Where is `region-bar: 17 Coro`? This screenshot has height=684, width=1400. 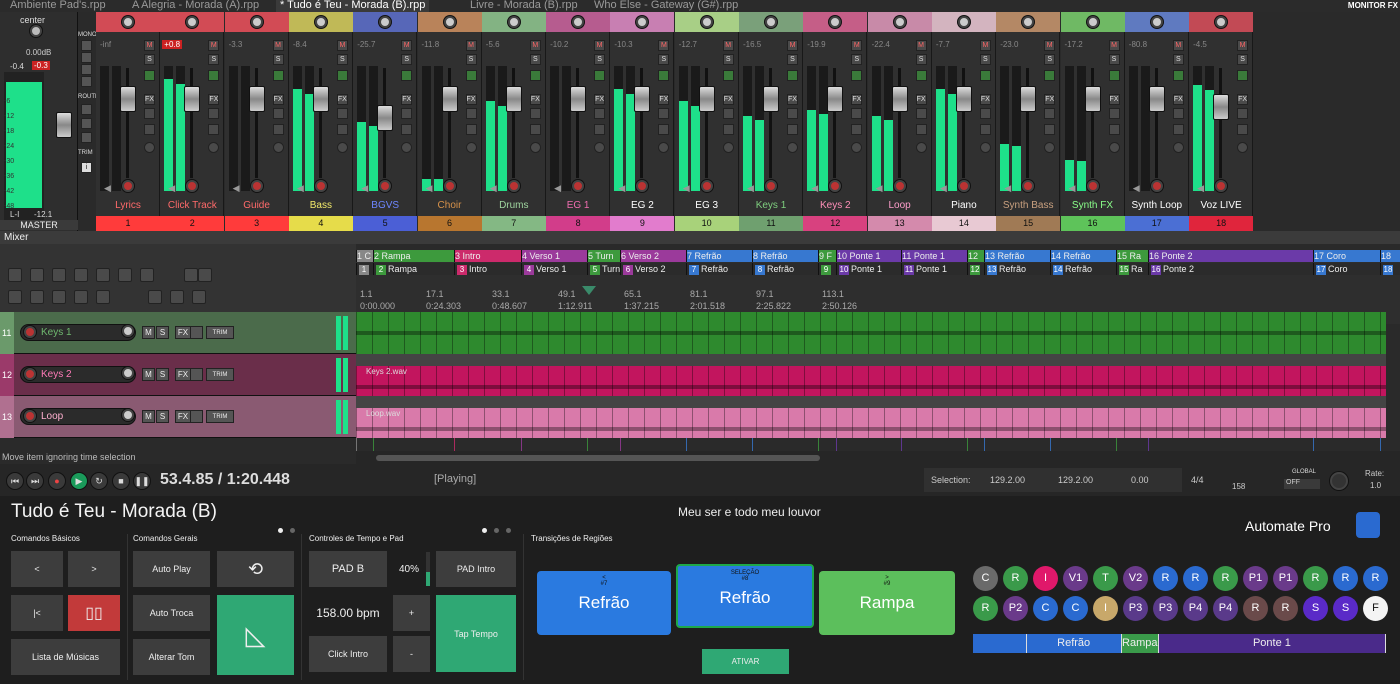
region-bar: 17 Coro is located at coordinates (1346, 256).